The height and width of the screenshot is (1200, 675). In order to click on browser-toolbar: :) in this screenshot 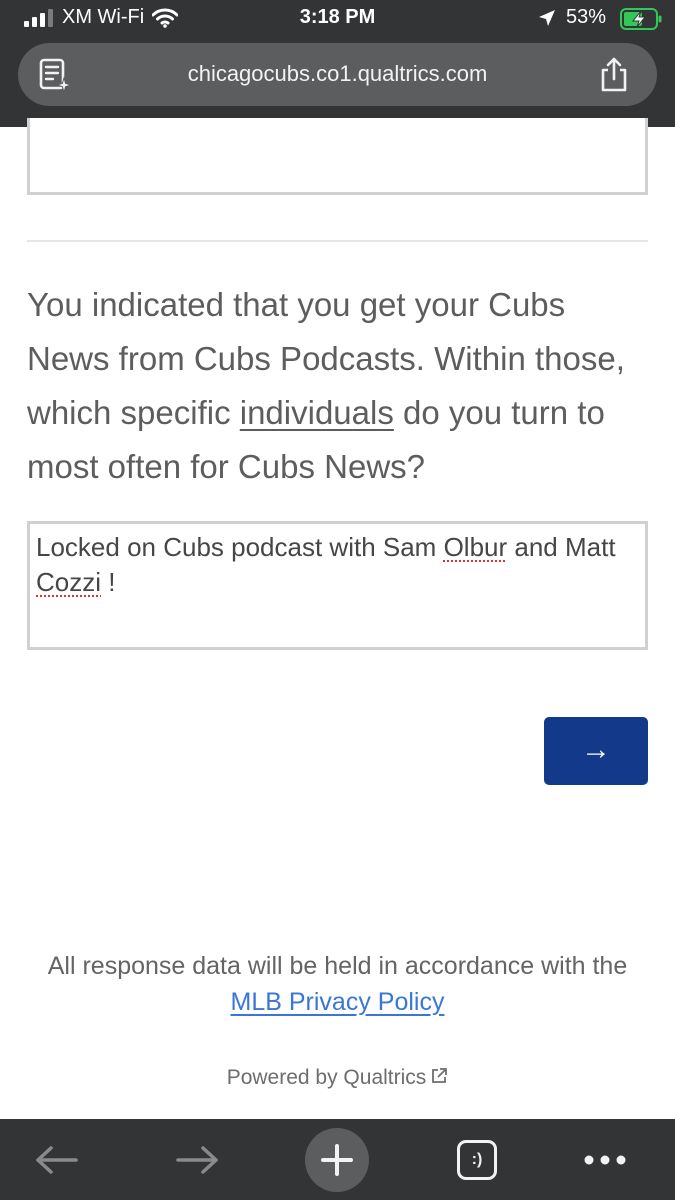, I will do `click(337, 1159)`.